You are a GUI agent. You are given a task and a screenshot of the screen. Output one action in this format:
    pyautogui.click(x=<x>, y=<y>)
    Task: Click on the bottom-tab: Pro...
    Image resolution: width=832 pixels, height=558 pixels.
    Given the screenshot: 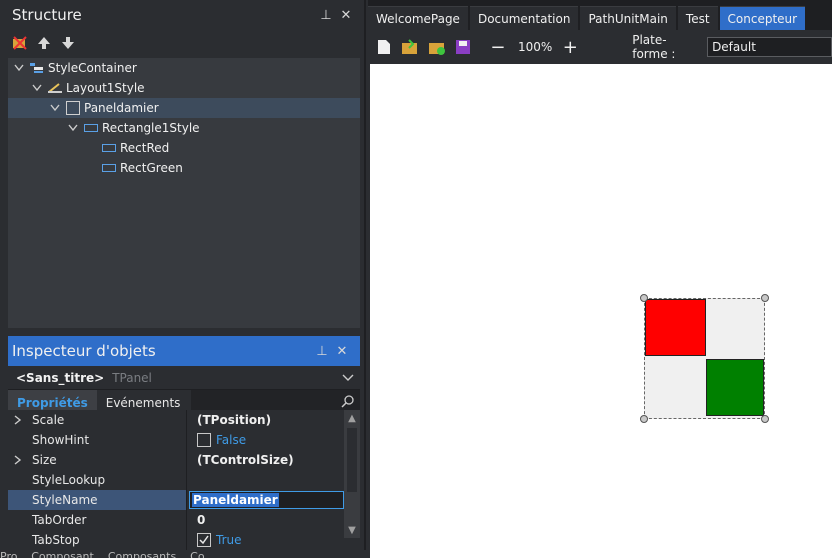 What is the action you would take?
    pyautogui.click(x=14, y=554)
    